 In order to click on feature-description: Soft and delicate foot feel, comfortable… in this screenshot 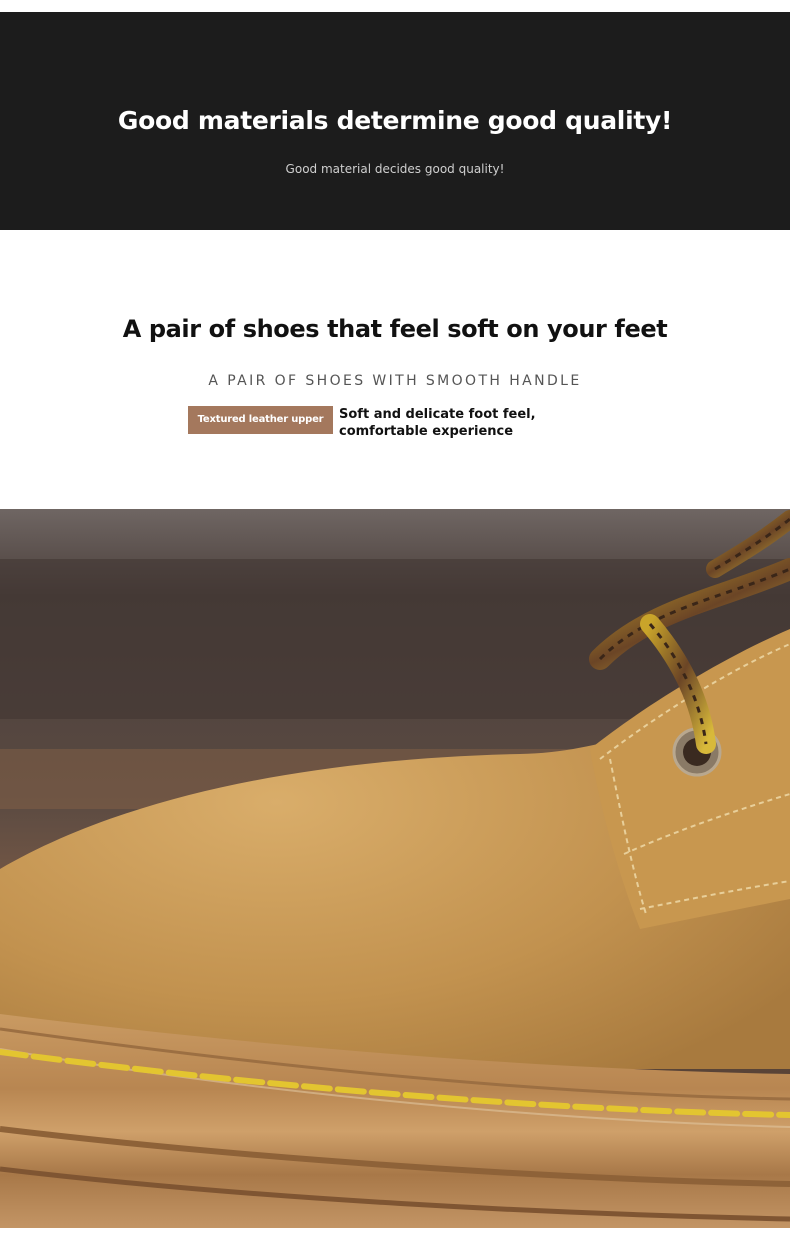, I will do `click(469, 423)`.